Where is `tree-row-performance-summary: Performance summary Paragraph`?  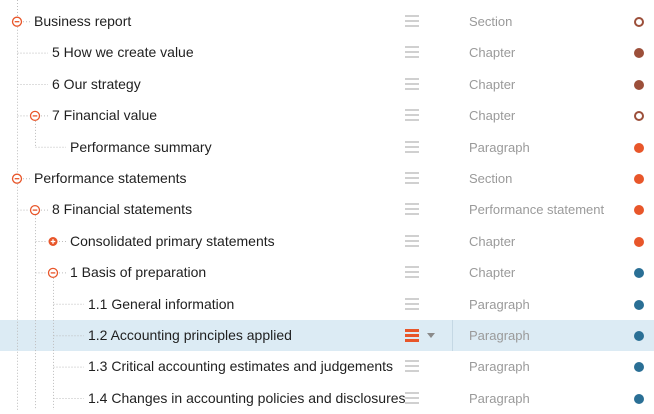
tree-row-performance-summary: Performance summary Paragraph is located at coordinates (327, 147).